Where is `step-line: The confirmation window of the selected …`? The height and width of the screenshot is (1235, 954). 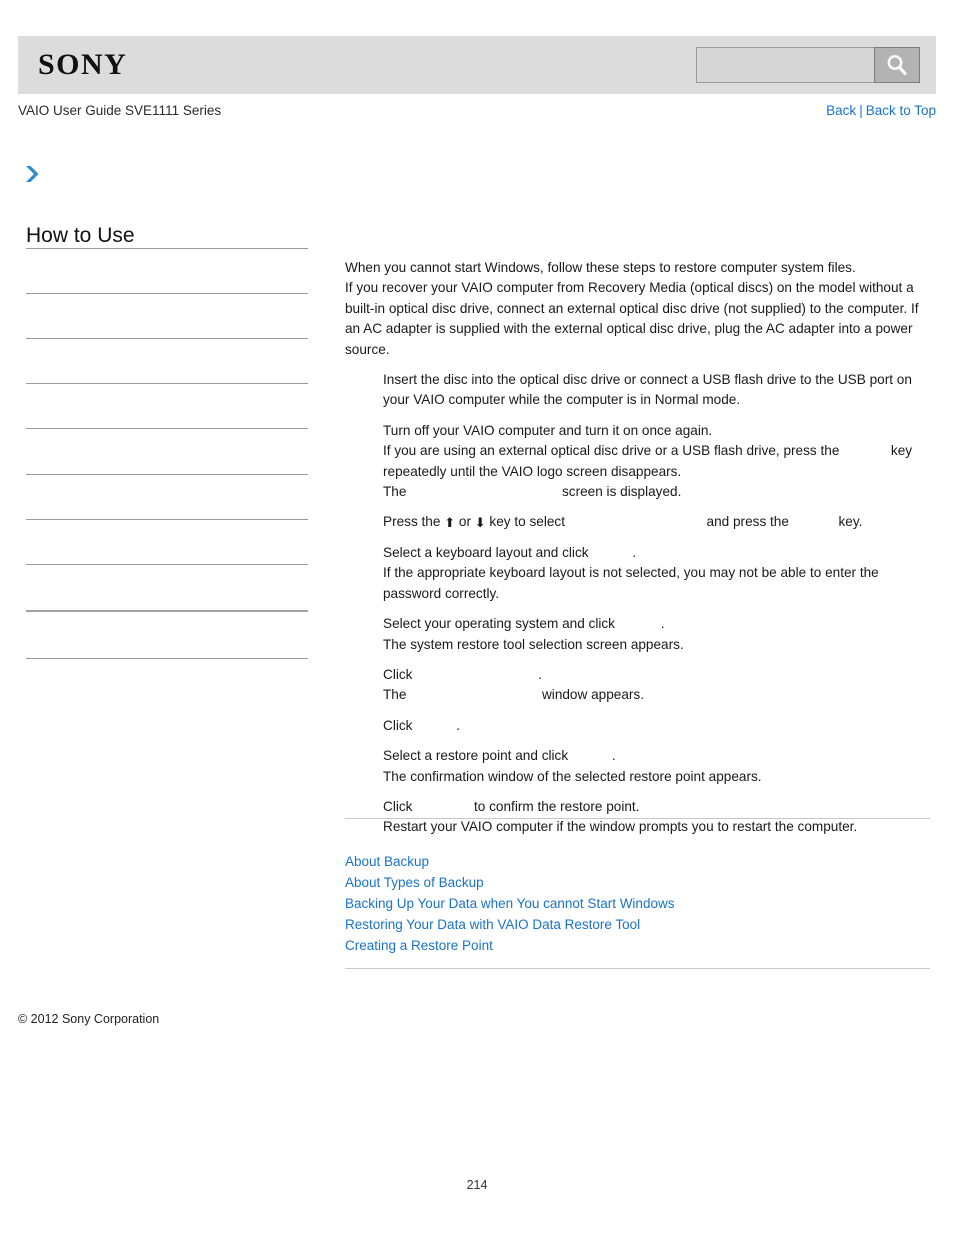 step-line: The confirmation window of the selected … is located at coordinates (572, 776).